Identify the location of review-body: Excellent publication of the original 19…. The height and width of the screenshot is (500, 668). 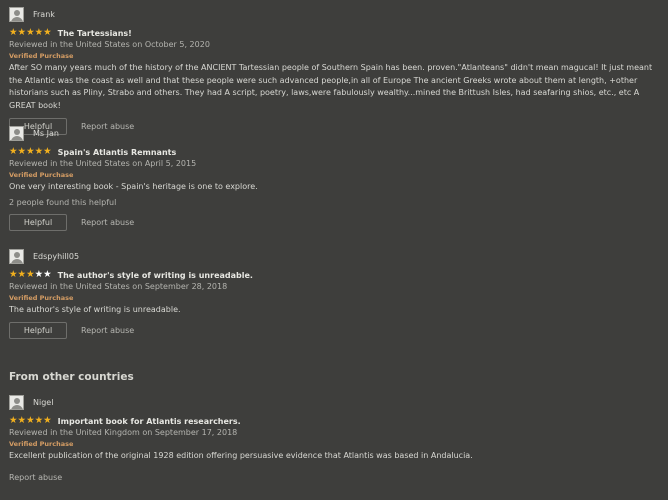
(241, 455).